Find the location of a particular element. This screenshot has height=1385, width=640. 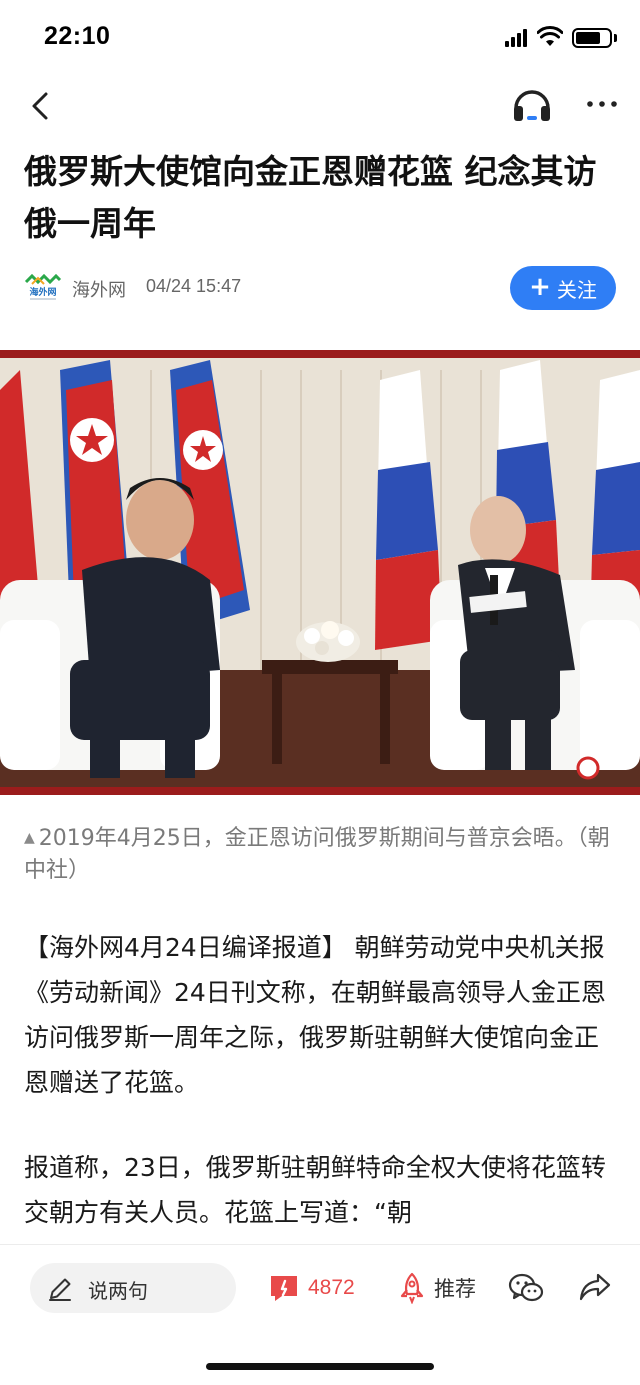

nav-bar is located at coordinates (320, 106).